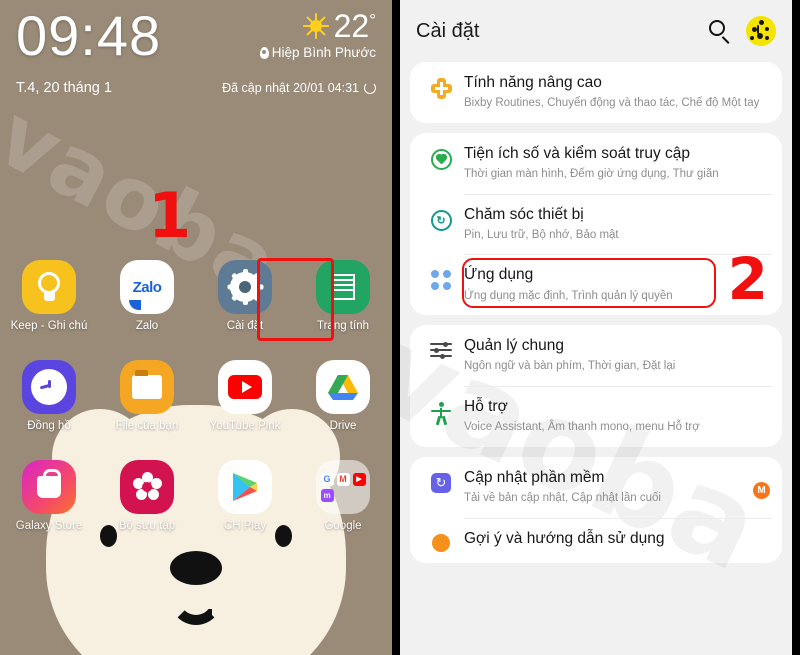 The image size is (800, 655). What do you see at coordinates (577, 153) in the screenshot?
I see `item-title: Tiện ích số và kiểm soát truy cập` at bounding box center [577, 153].